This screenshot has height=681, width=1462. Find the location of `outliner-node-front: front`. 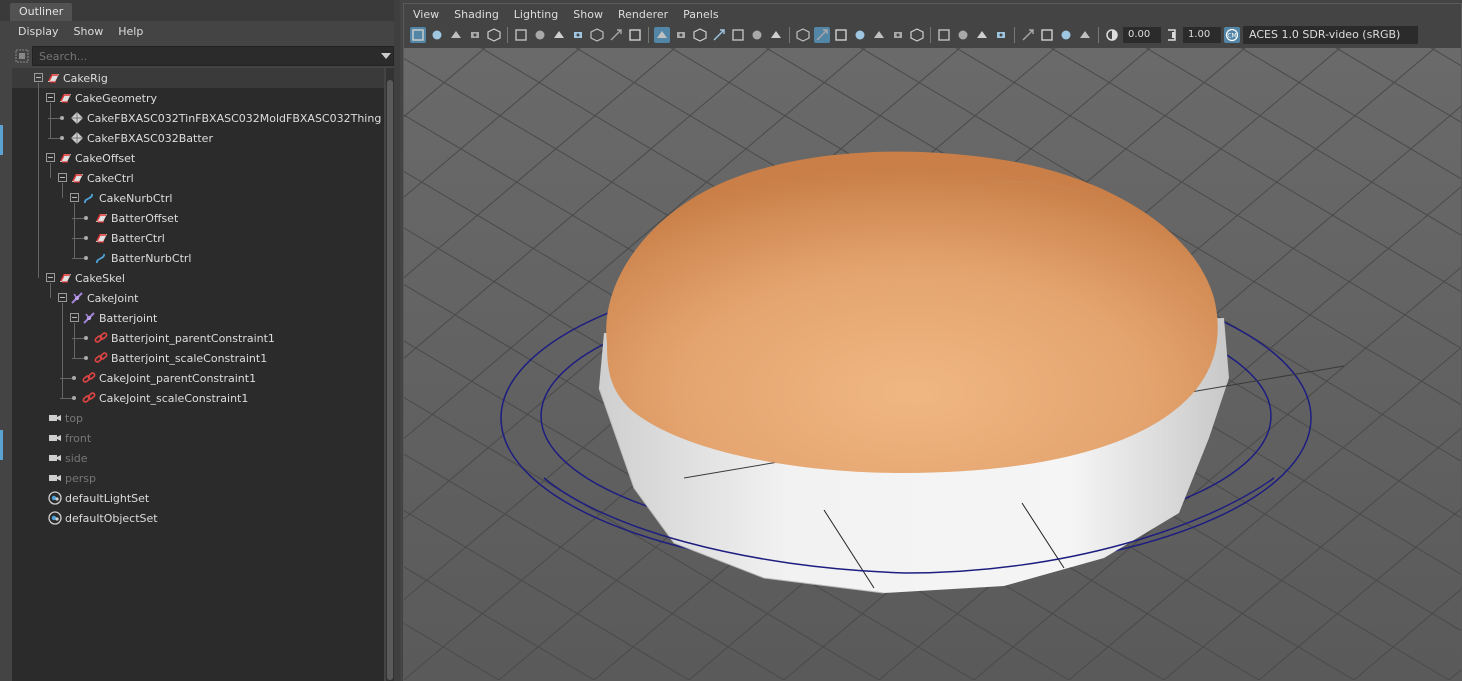

outliner-node-front: front is located at coordinates (198, 438).